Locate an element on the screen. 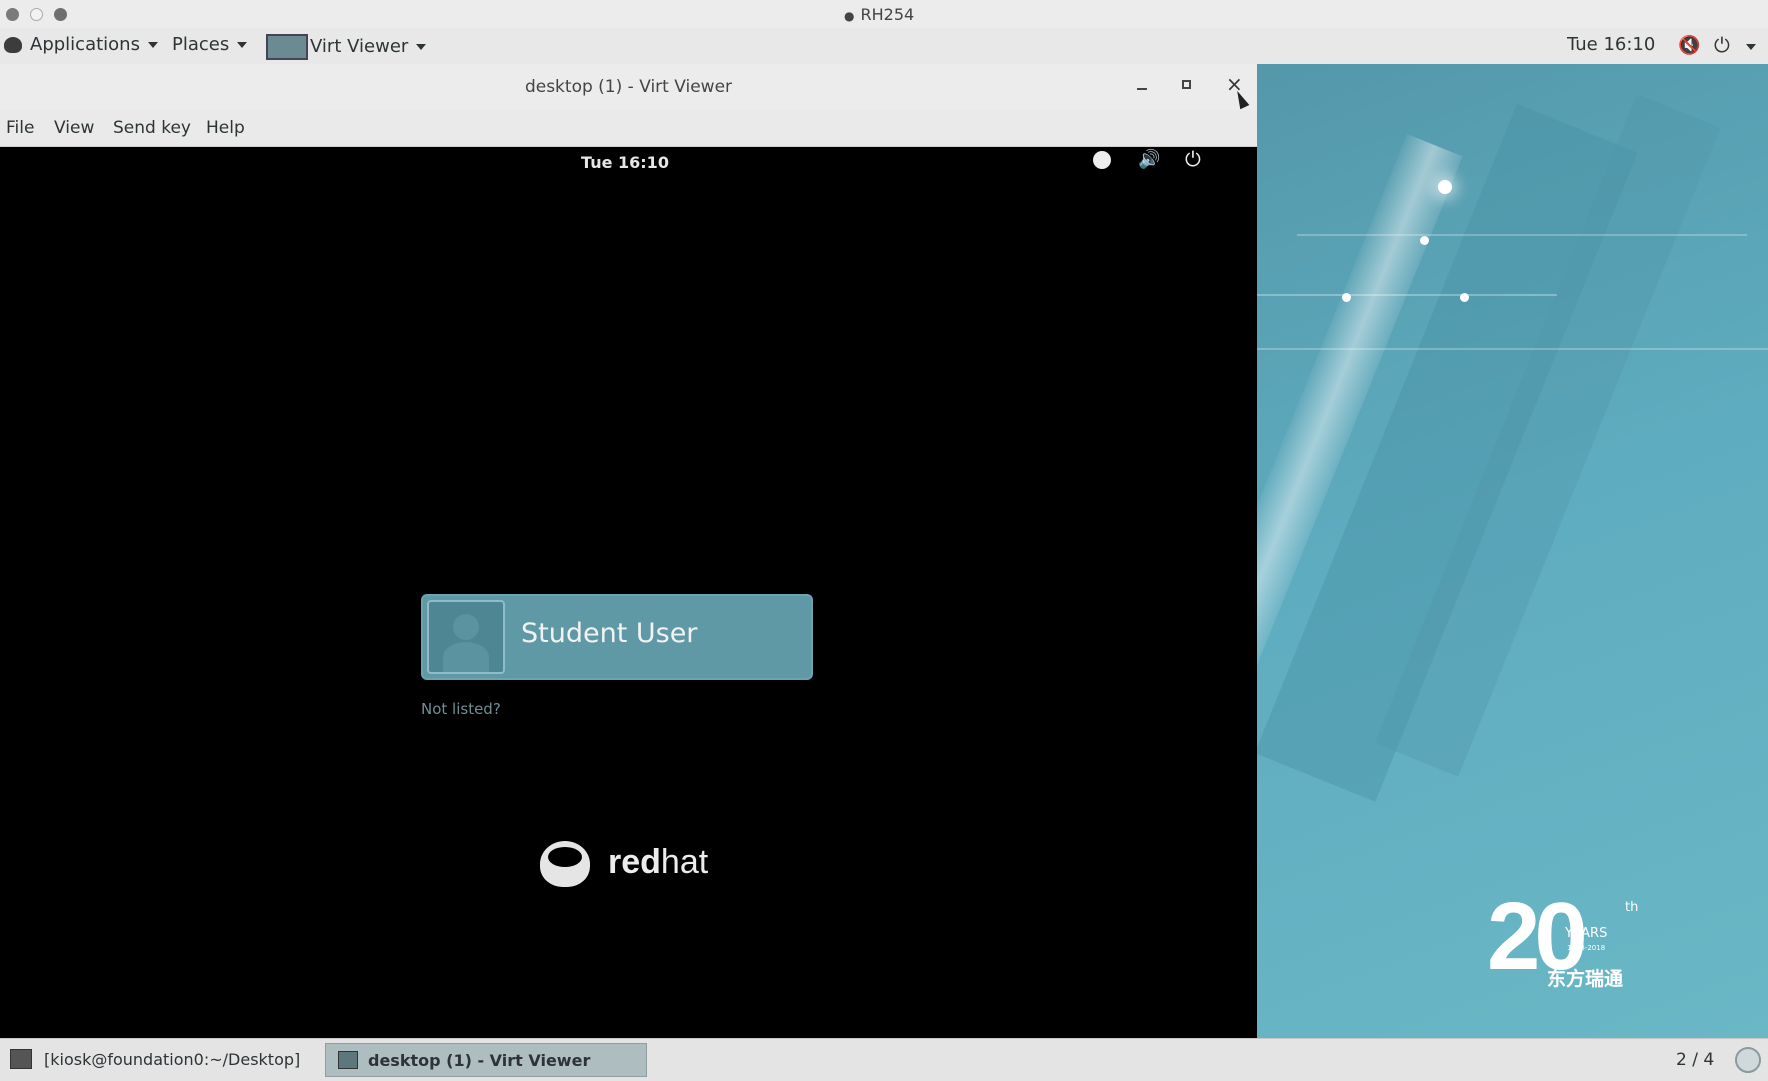  volume-icon: 🔊 is located at coordinates (1149, 159).